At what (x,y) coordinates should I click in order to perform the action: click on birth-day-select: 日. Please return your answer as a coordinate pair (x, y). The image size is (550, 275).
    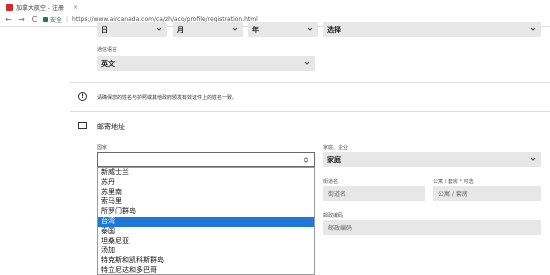
    Looking at the image, I should click on (132, 29).